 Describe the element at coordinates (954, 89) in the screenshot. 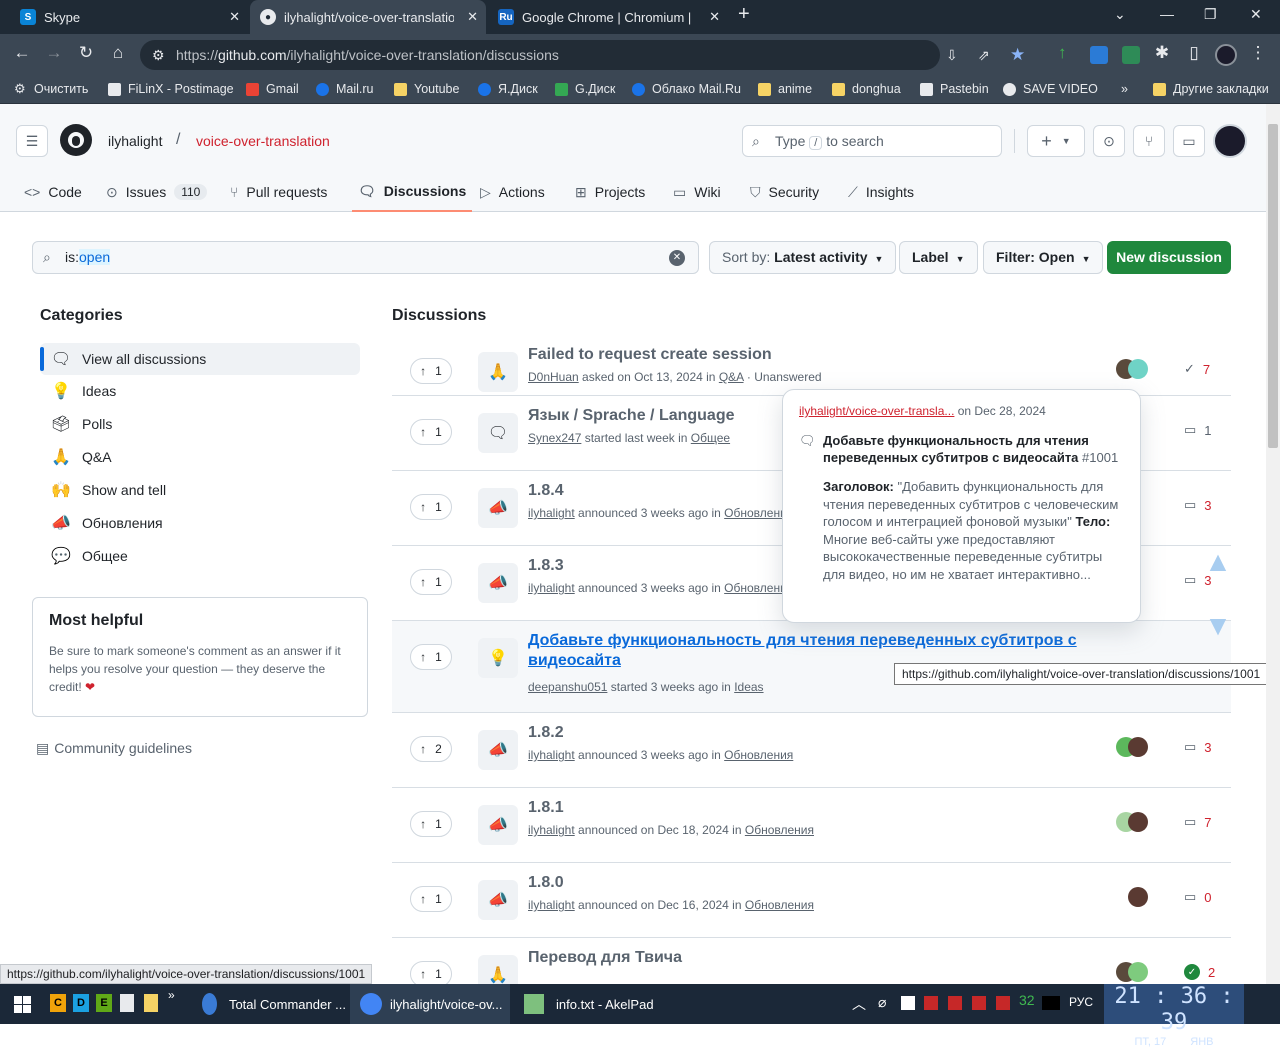

I see `bookmark-item: Pastebin` at that location.